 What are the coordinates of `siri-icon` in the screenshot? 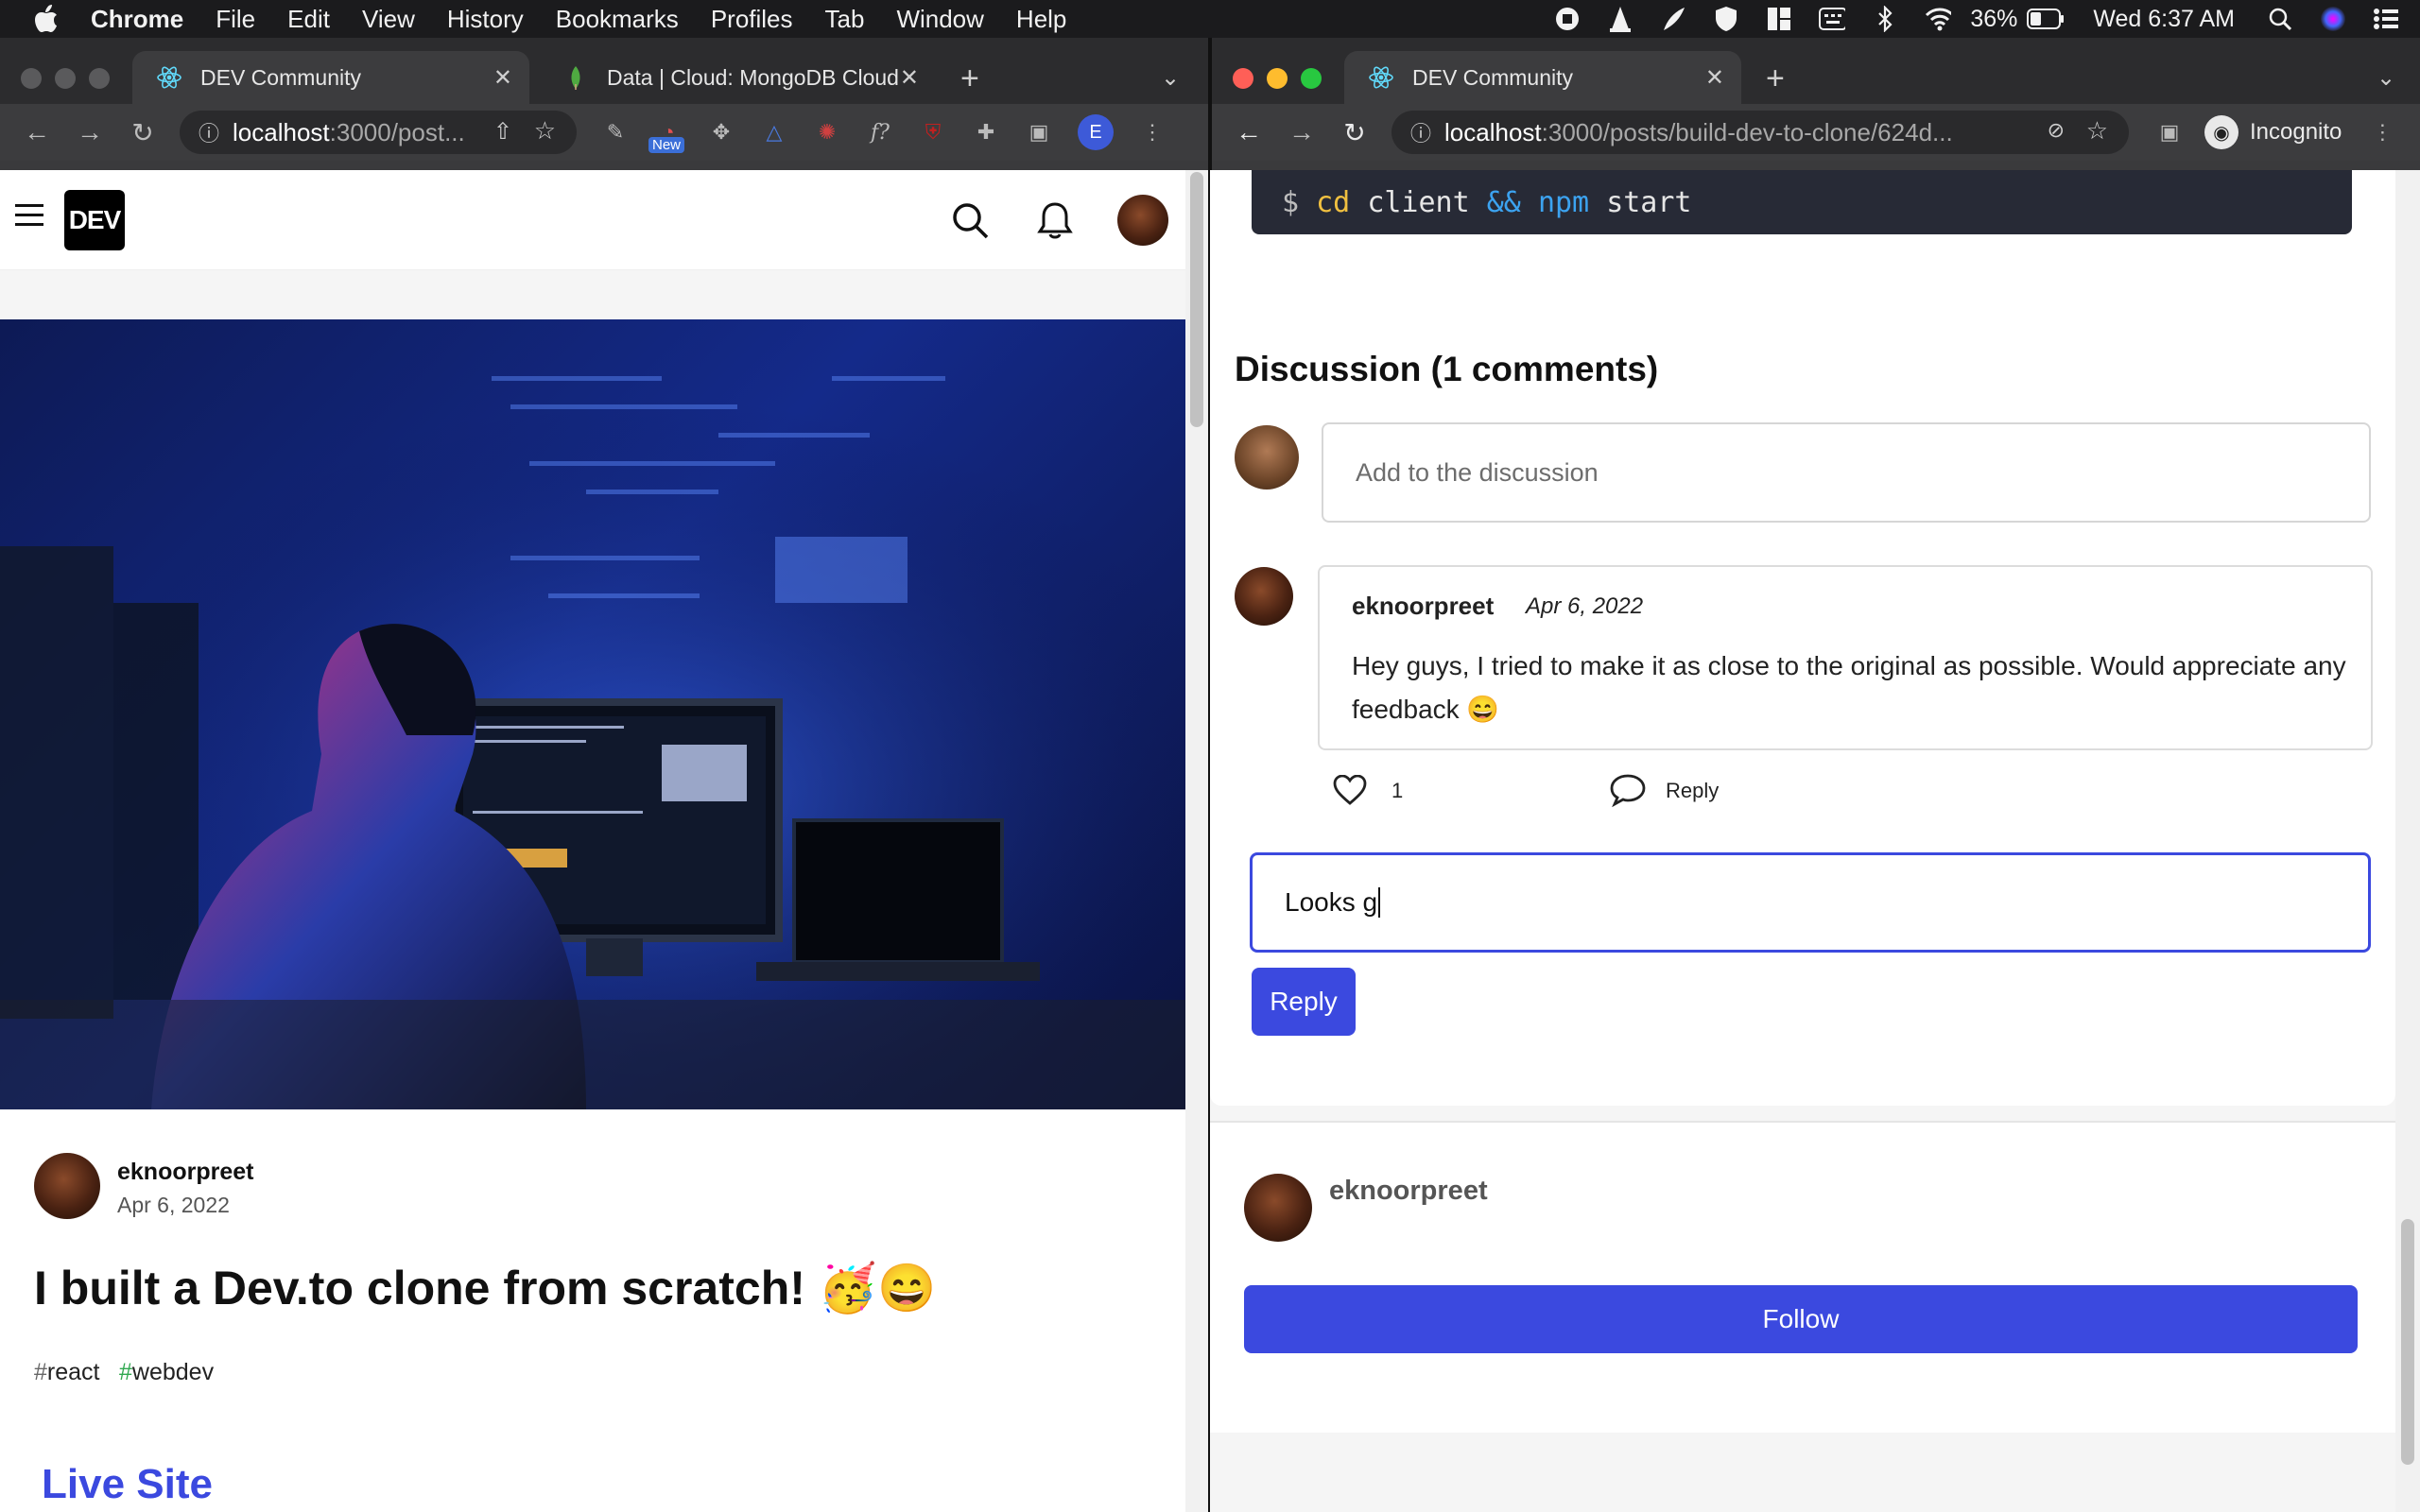 It's located at (2333, 19).